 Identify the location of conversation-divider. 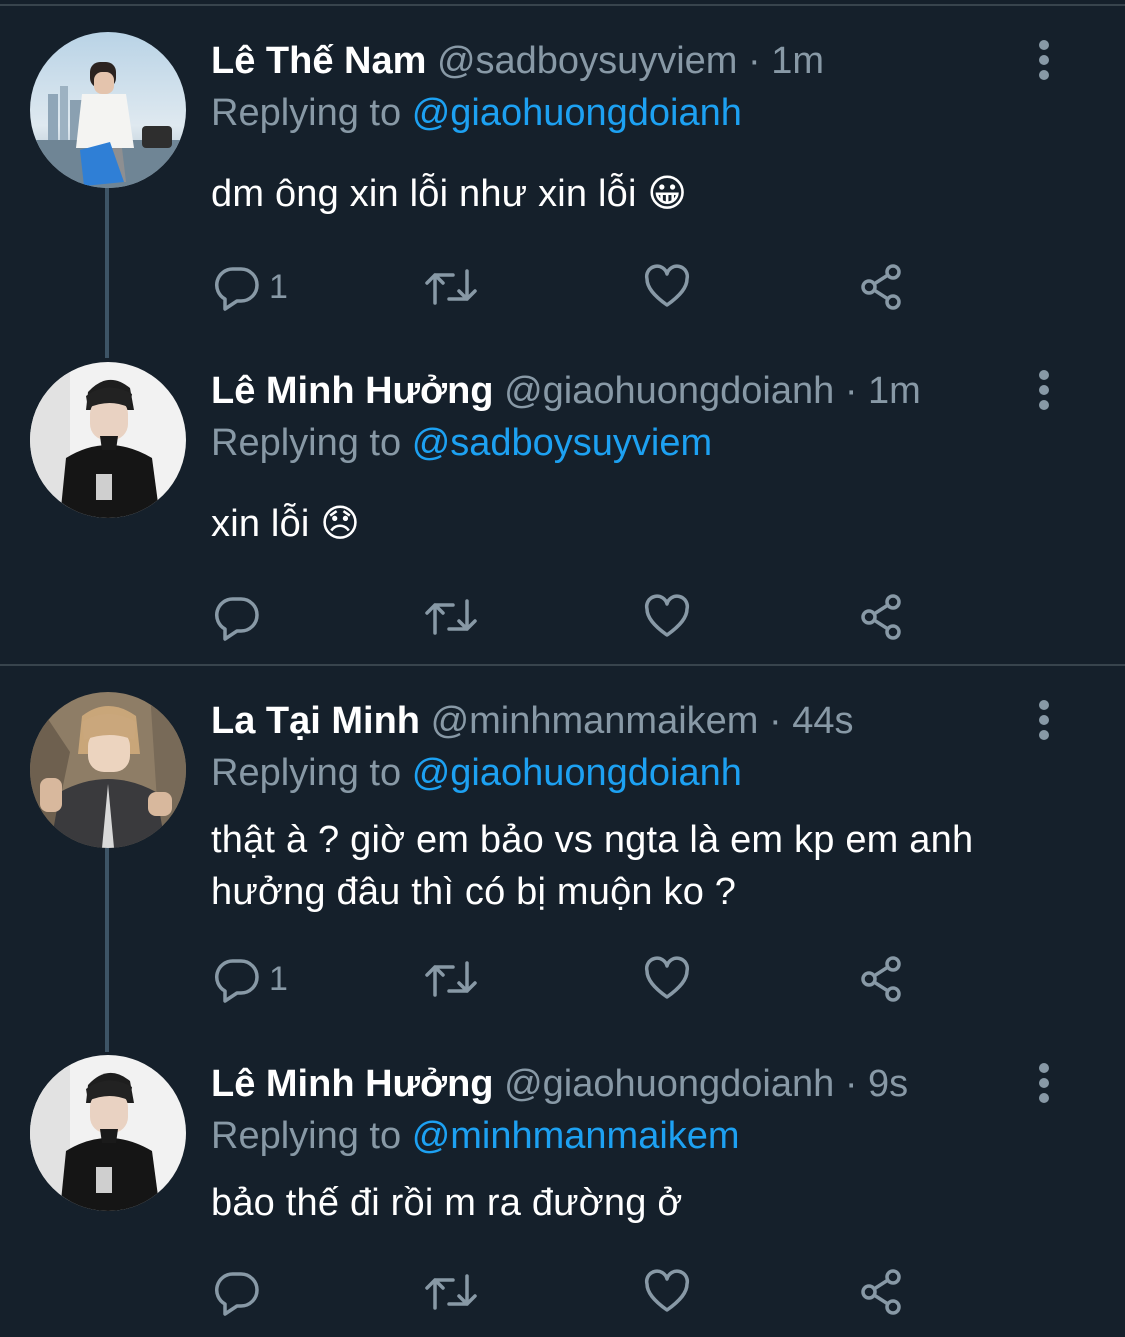
(562, 665).